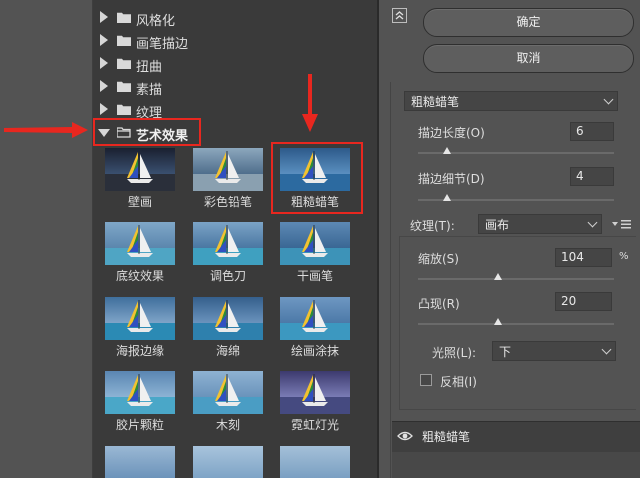  What do you see at coordinates (235, 63) in the screenshot?
I see `folder-row: 扭曲` at bounding box center [235, 63].